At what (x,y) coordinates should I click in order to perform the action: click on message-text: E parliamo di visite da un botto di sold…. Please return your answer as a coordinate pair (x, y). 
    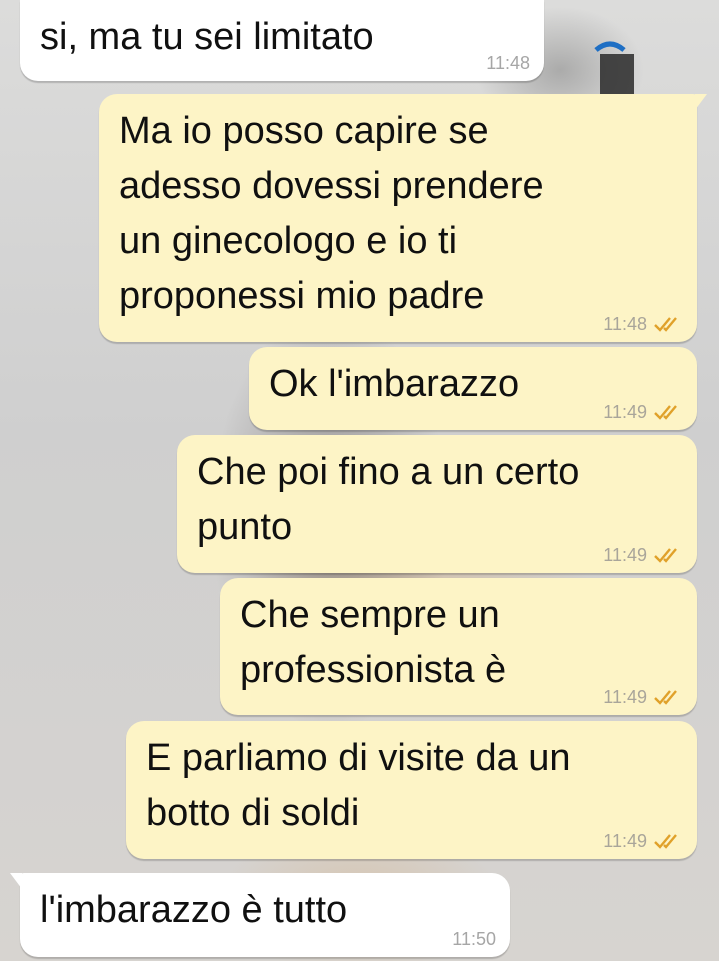
    Looking at the image, I should click on (358, 785).